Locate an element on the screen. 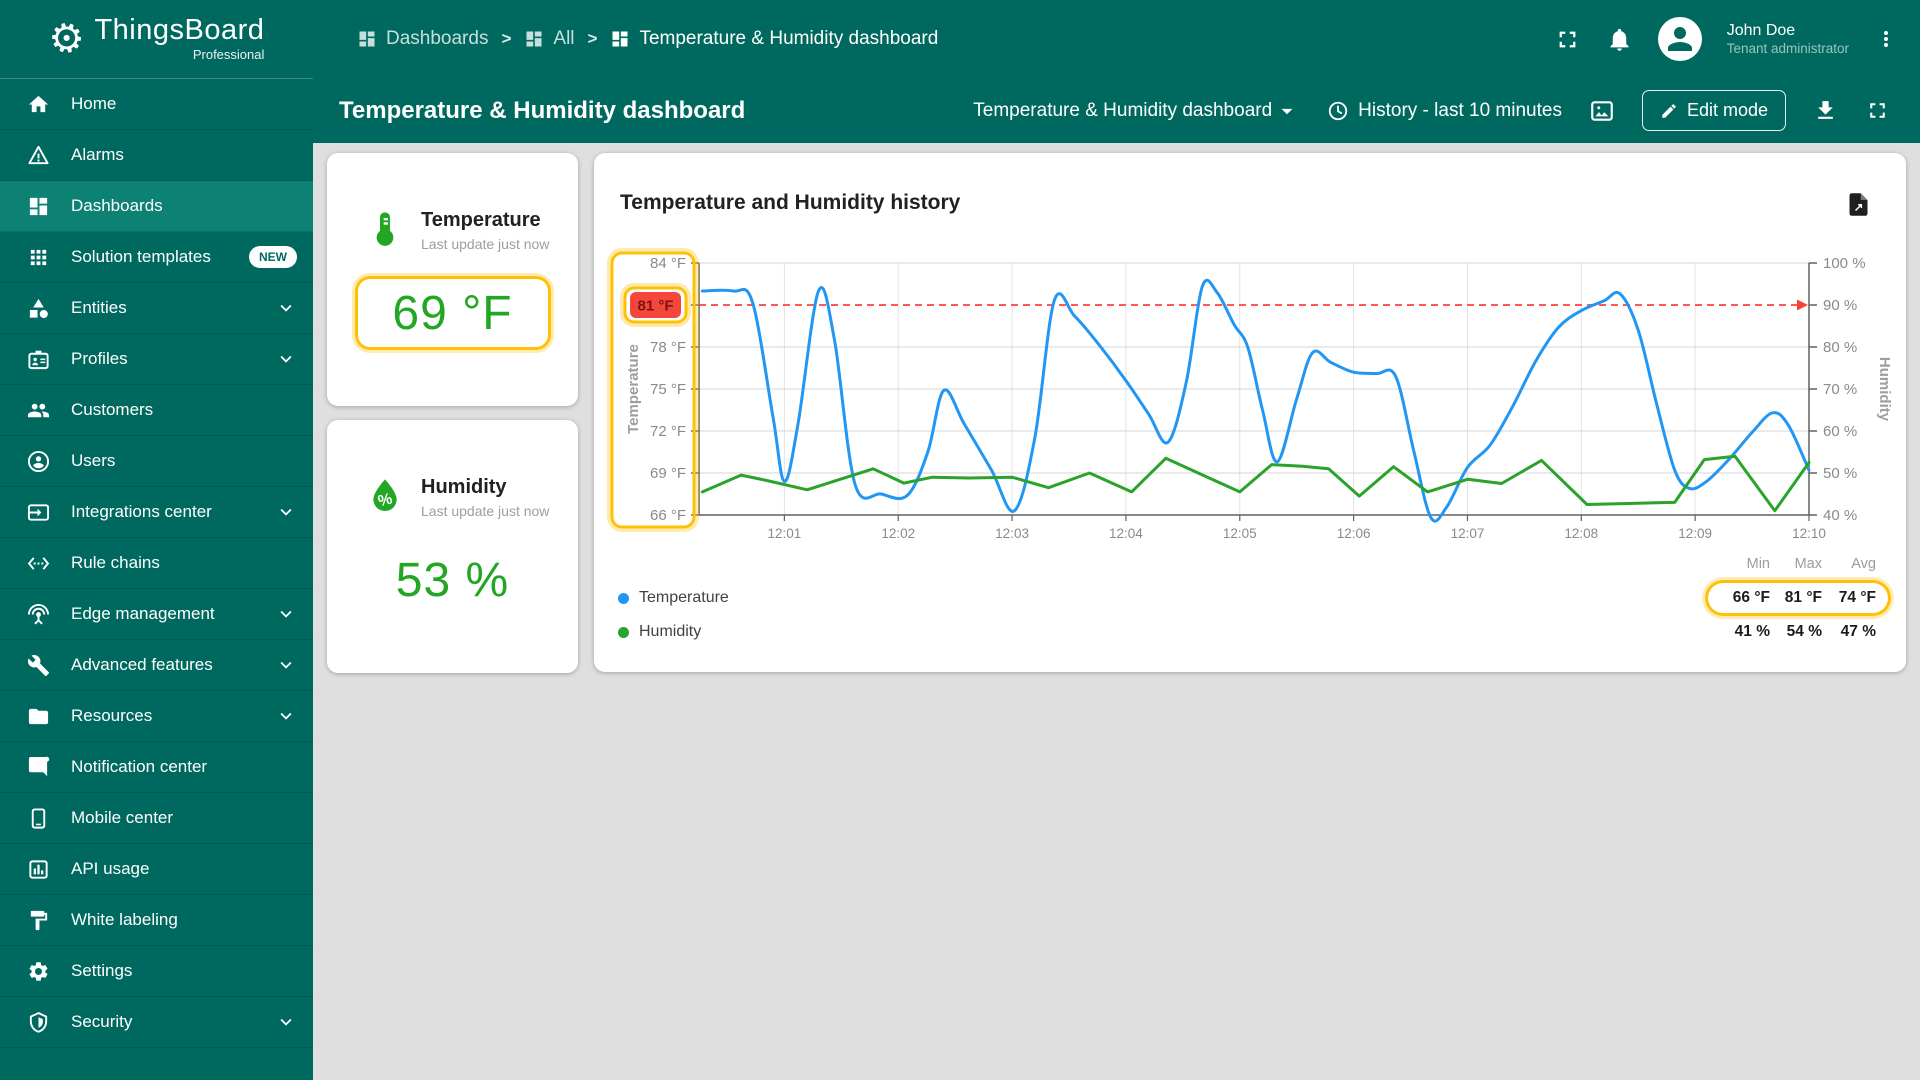  toolbar-fullscreen-icon is located at coordinates (1877, 110).